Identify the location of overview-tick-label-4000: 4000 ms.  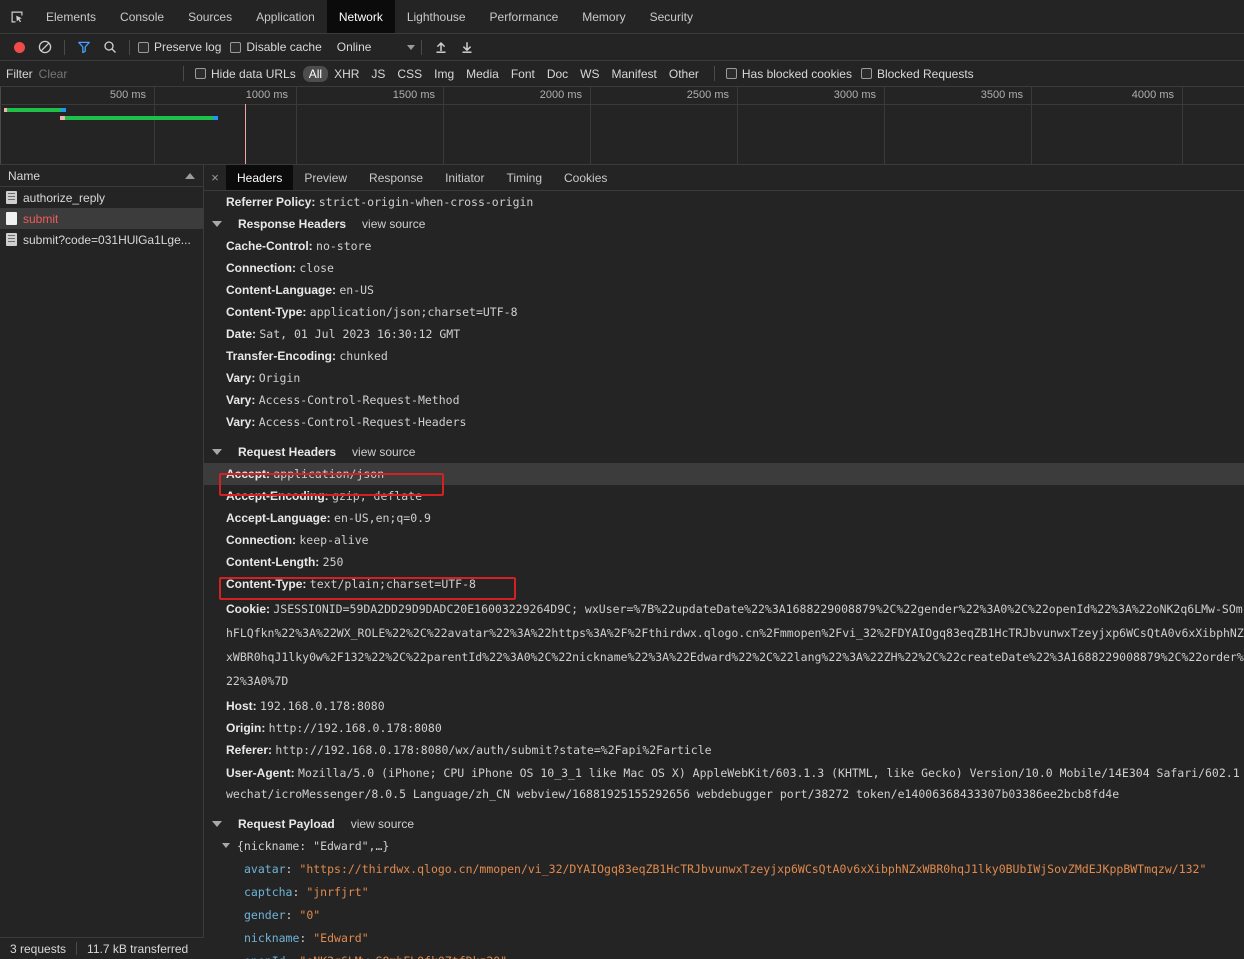
(1152, 95).